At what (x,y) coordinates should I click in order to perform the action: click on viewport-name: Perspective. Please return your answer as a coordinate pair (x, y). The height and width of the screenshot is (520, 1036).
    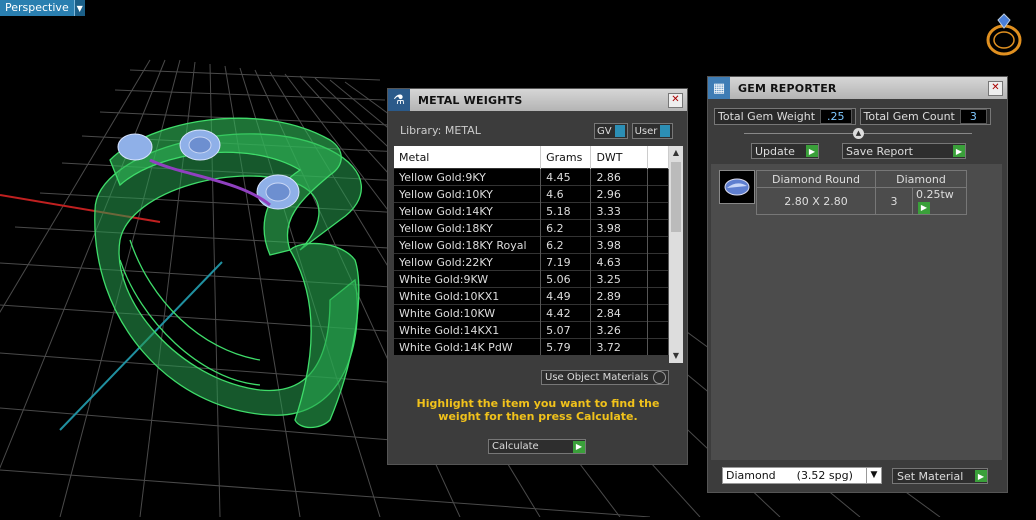
    Looking at the image, I should click on (37, 8).